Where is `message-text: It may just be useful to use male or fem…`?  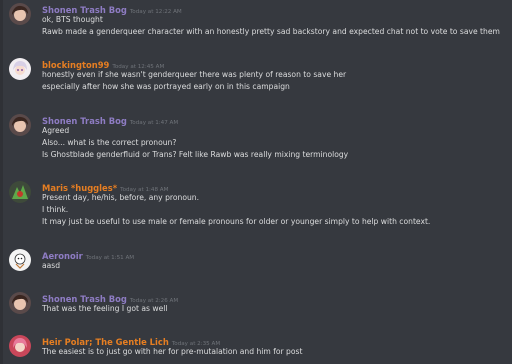 message-text: It may just be useful to use male or fem… is located at coordinates (236, 221).